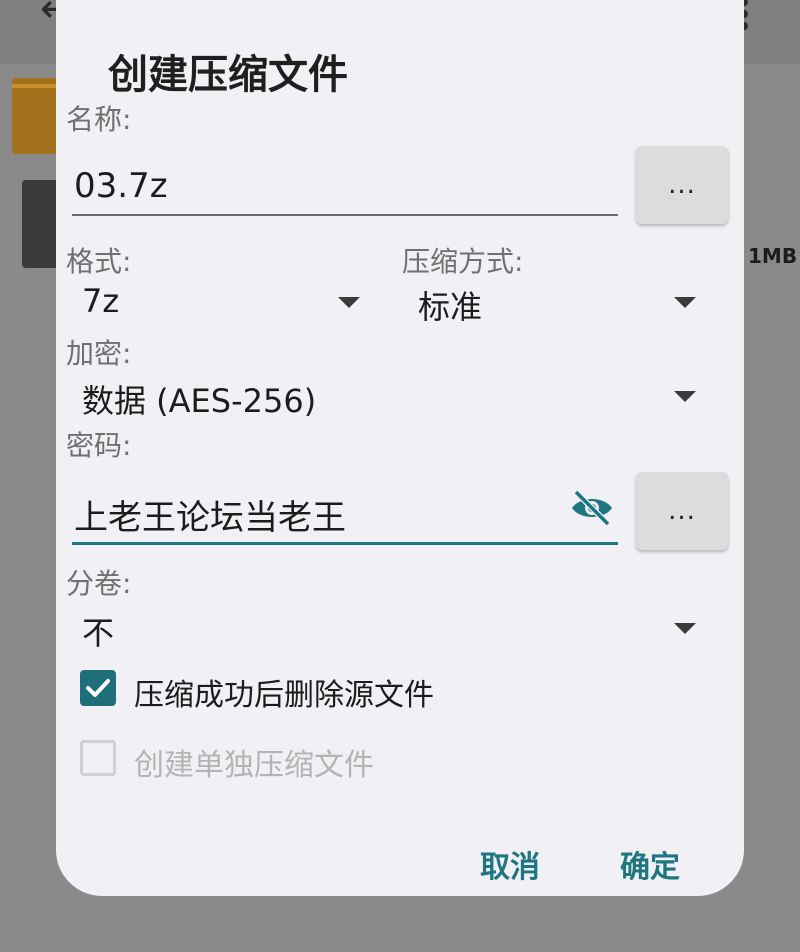 The width and height of the screenshot is (800, 952). Describe the element at coordinates (450, 307) in the screenshot. I see `compression-dropdown-value: 标准` at that location.